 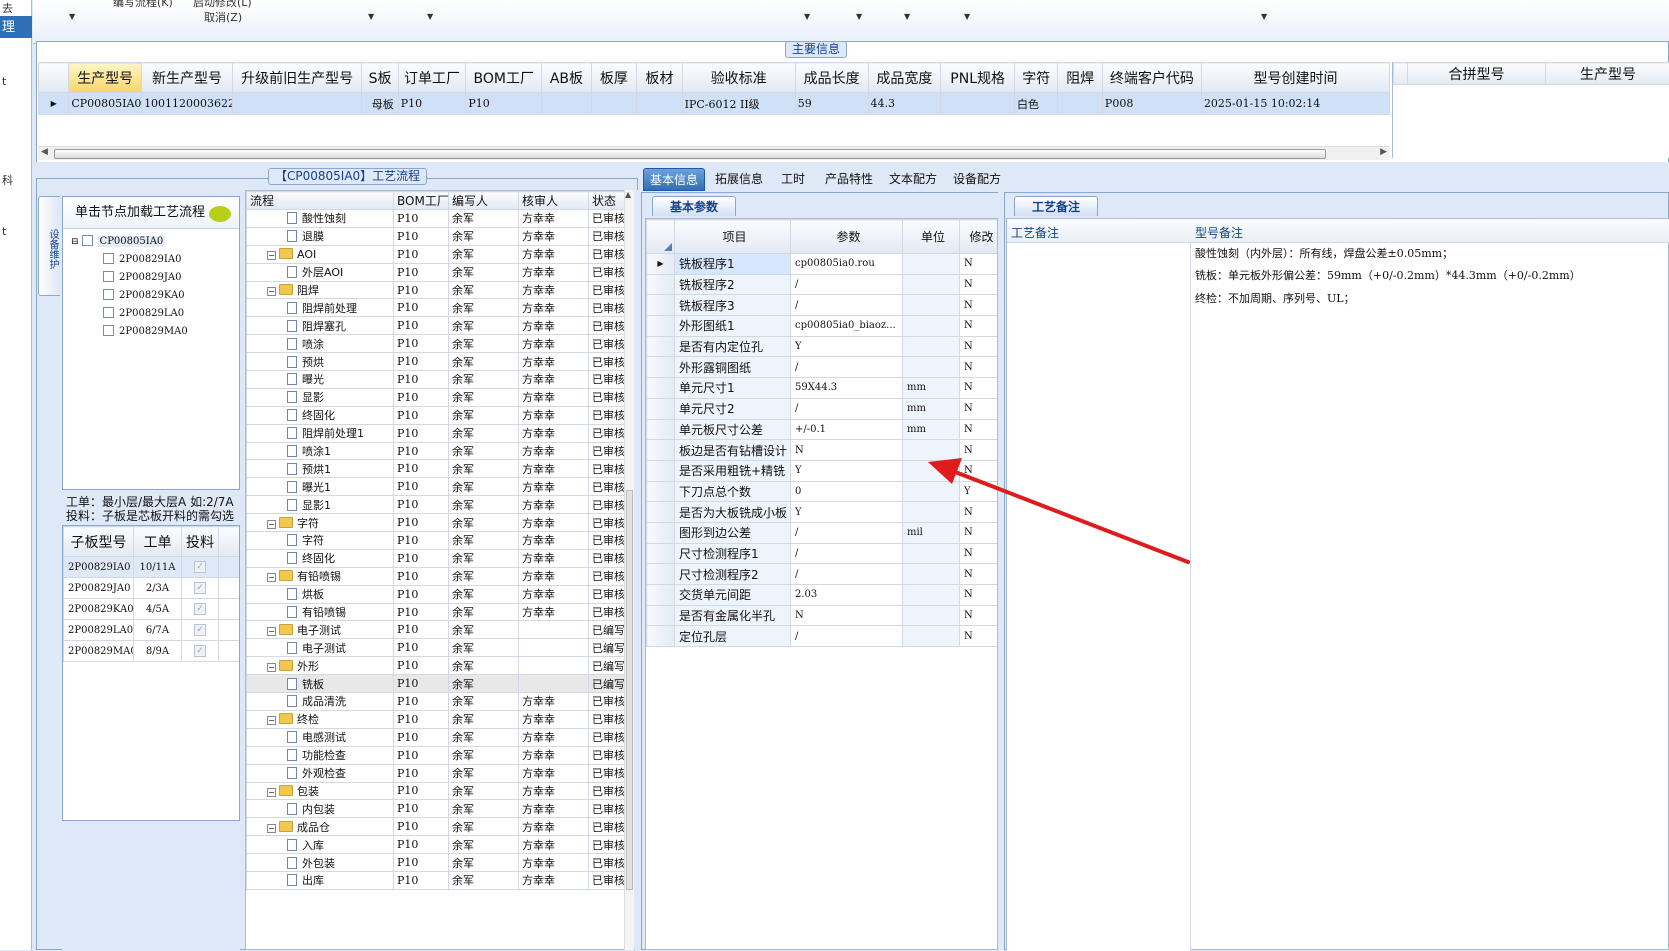 What do you see at coordinates (823, 326) in the screenshot?
I see `param-row: 外形图纸1cp00805ia0_biaoz...N` at bounding box center [823, 326].